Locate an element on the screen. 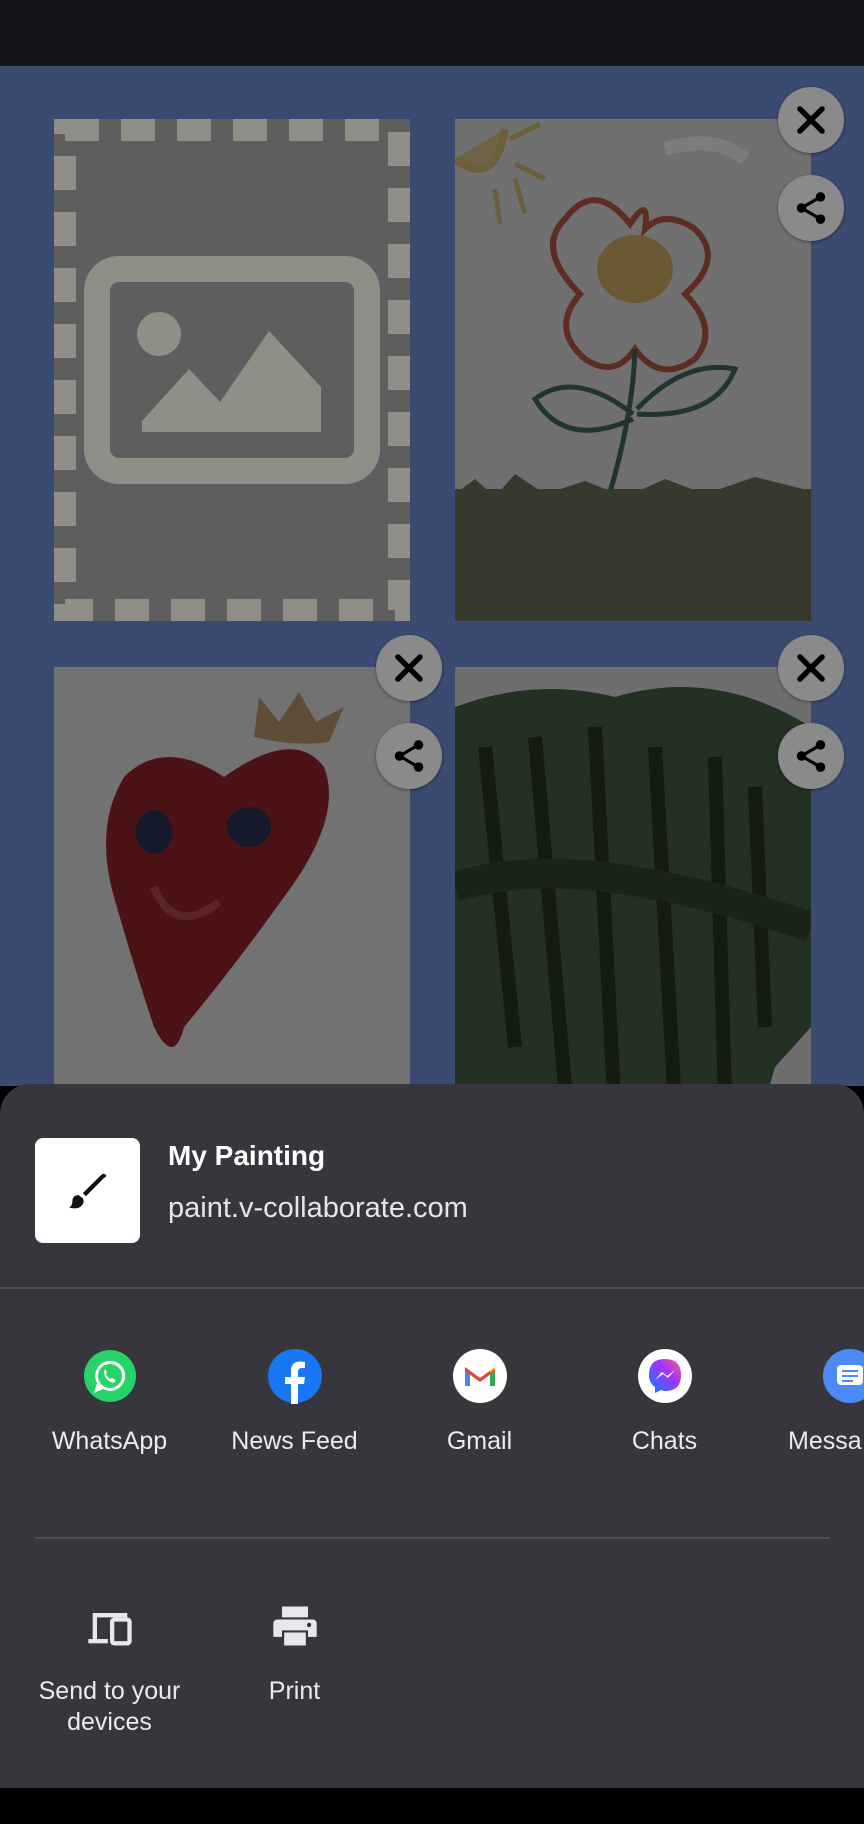  print-icon is located at coordinates (295, 1626).